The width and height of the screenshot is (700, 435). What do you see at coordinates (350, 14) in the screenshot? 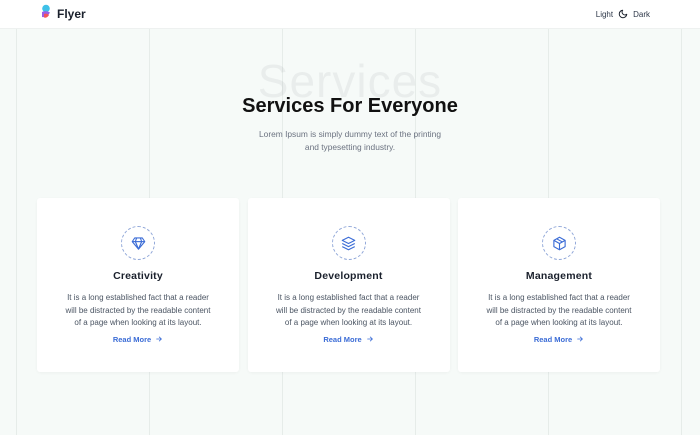
I see `navbar: Flyer Light Dark` at bounding box center [350, 14].